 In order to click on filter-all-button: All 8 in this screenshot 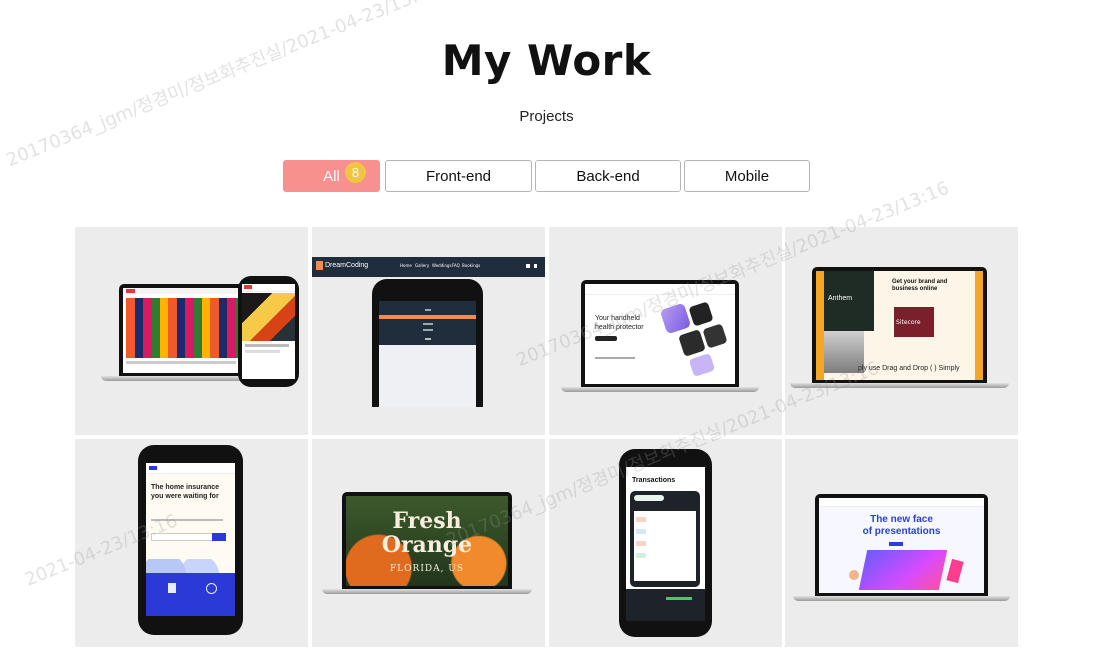, I will do `click(331, 176)`.